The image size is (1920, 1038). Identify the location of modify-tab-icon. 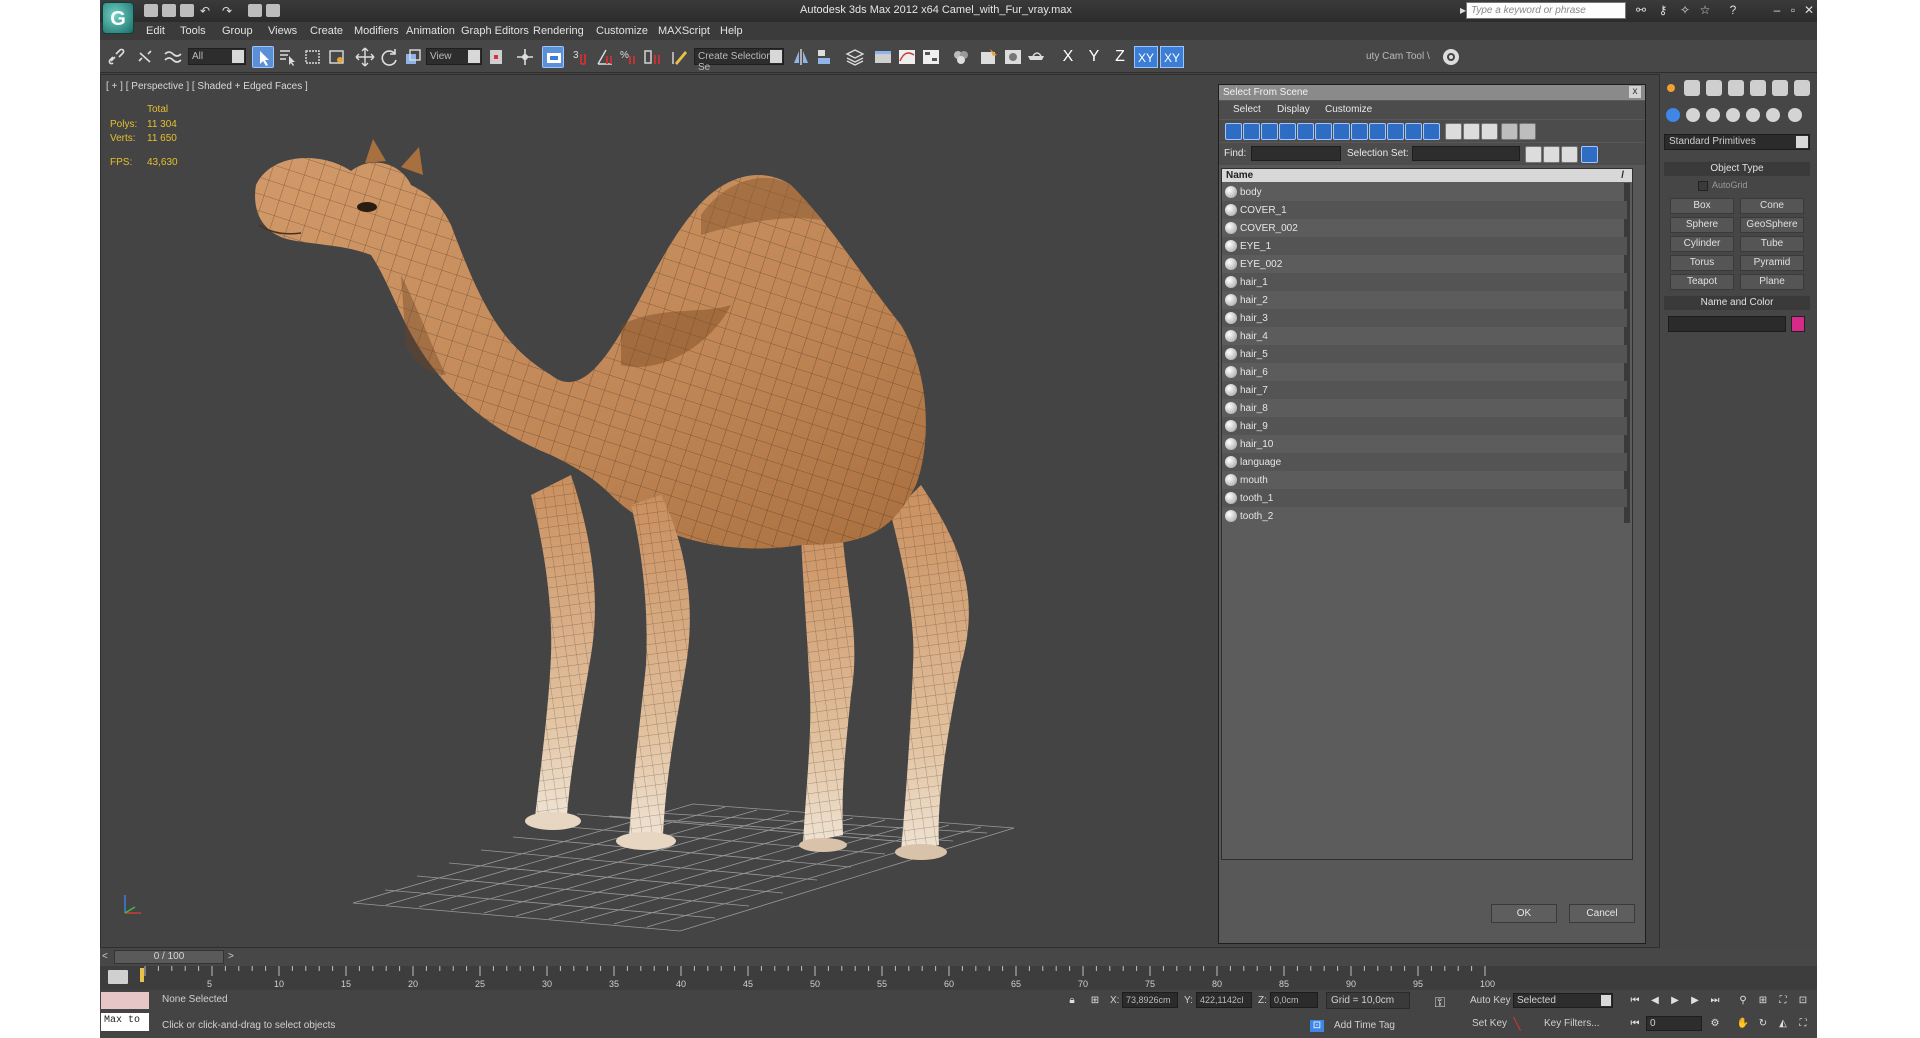
(1714, 88).